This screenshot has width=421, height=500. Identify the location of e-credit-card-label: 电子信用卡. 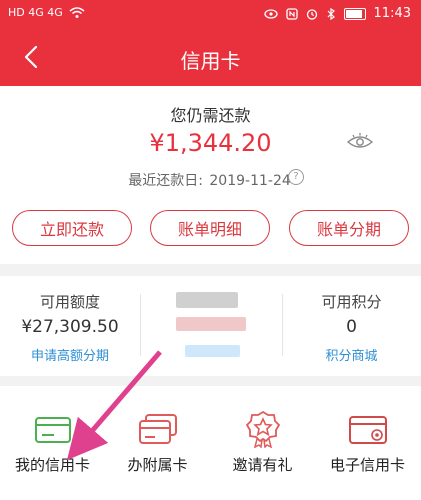
(367, 465).